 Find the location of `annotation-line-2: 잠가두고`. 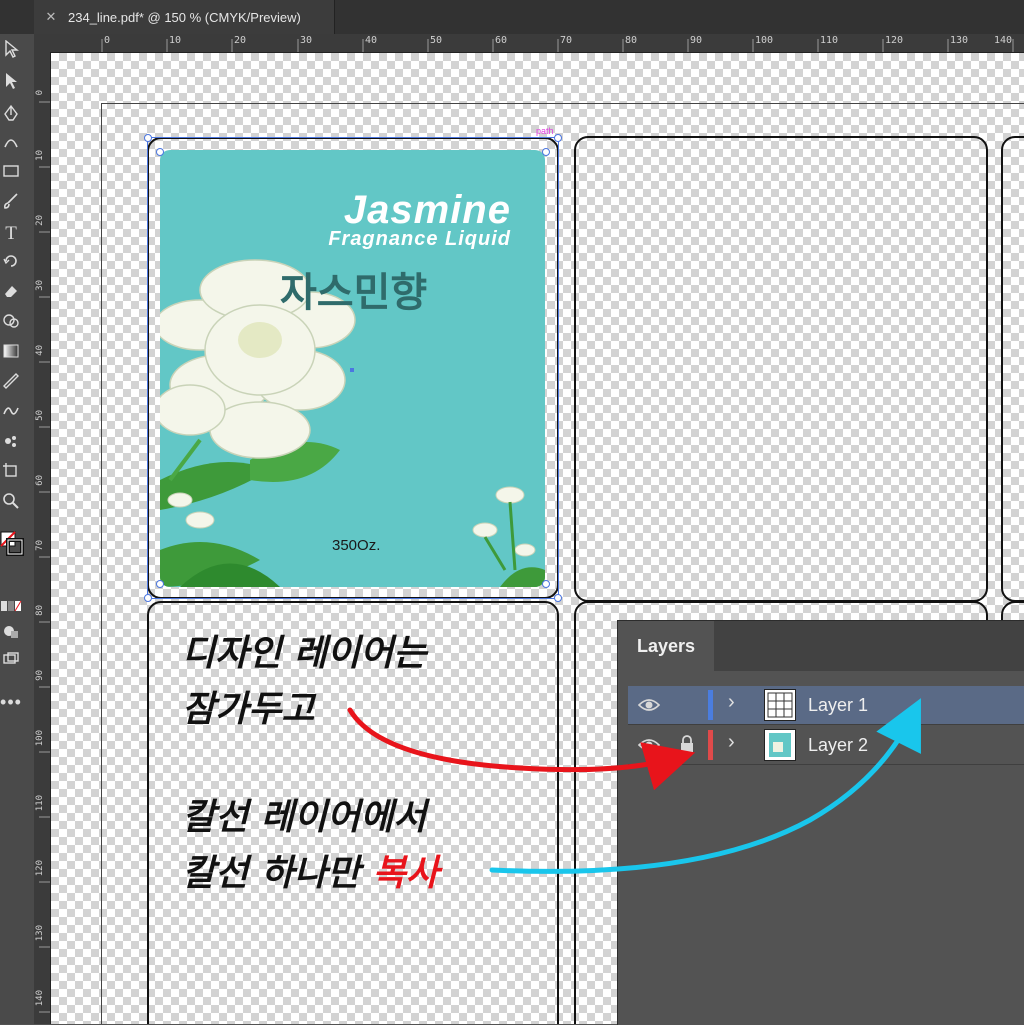

annotation-line-2: 잠가두고 is located at coordinates (248, 709).